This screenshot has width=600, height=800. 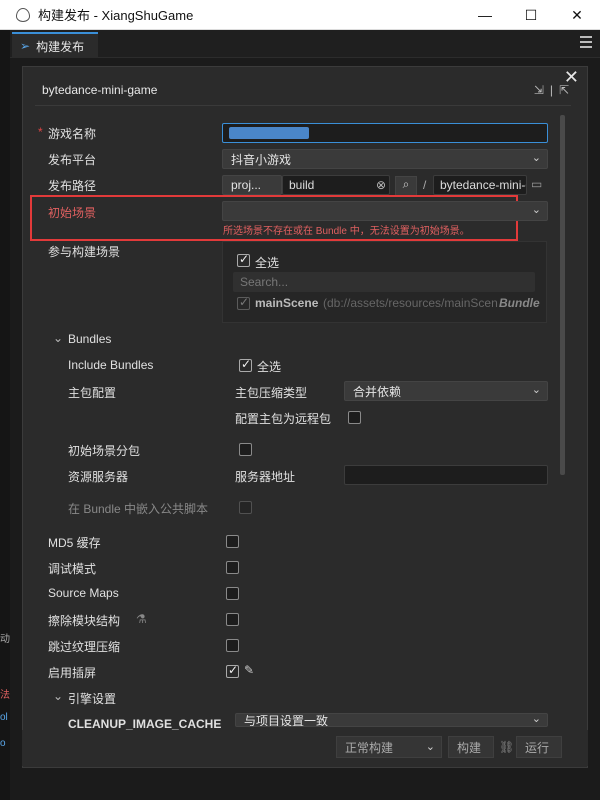 What do you see at coordinates (385, 211) in the screenshot?
I see `start-scene-select: ⌄` at bounding box center [385, 211].